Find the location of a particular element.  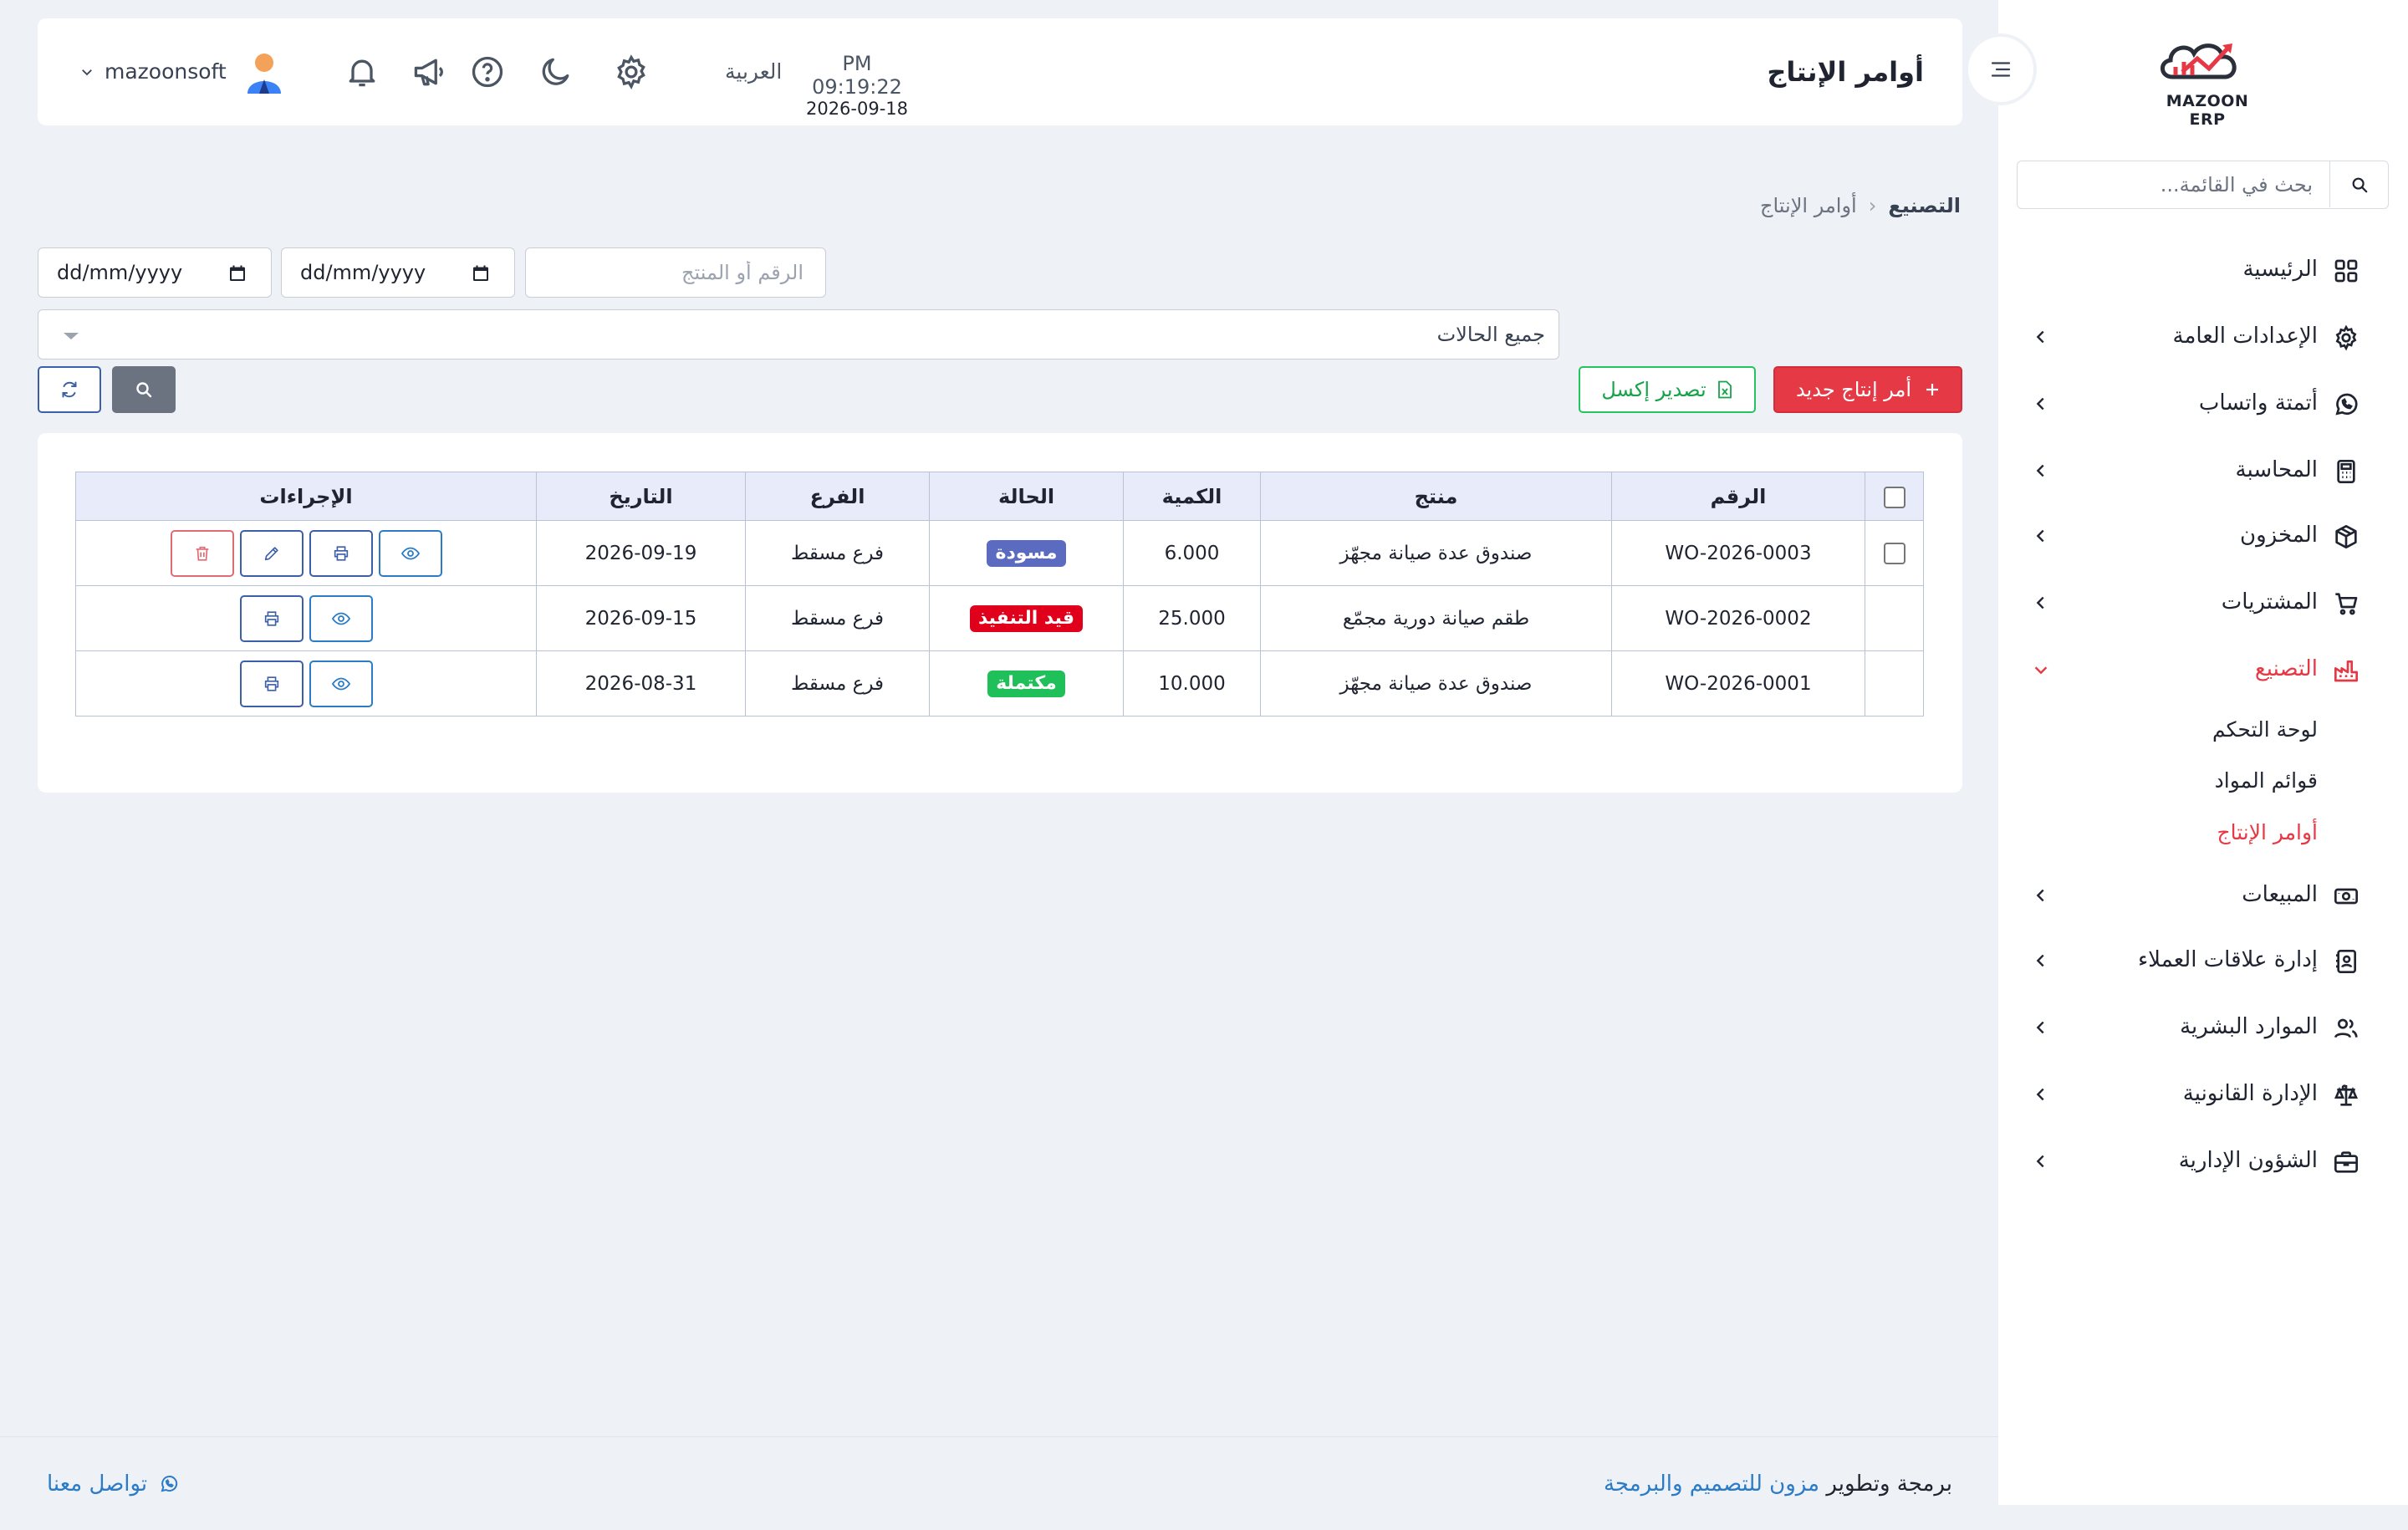

sidebar-item-administrative-affairs: الشؤون الإدارية is located at coordinates (2203, 1160).